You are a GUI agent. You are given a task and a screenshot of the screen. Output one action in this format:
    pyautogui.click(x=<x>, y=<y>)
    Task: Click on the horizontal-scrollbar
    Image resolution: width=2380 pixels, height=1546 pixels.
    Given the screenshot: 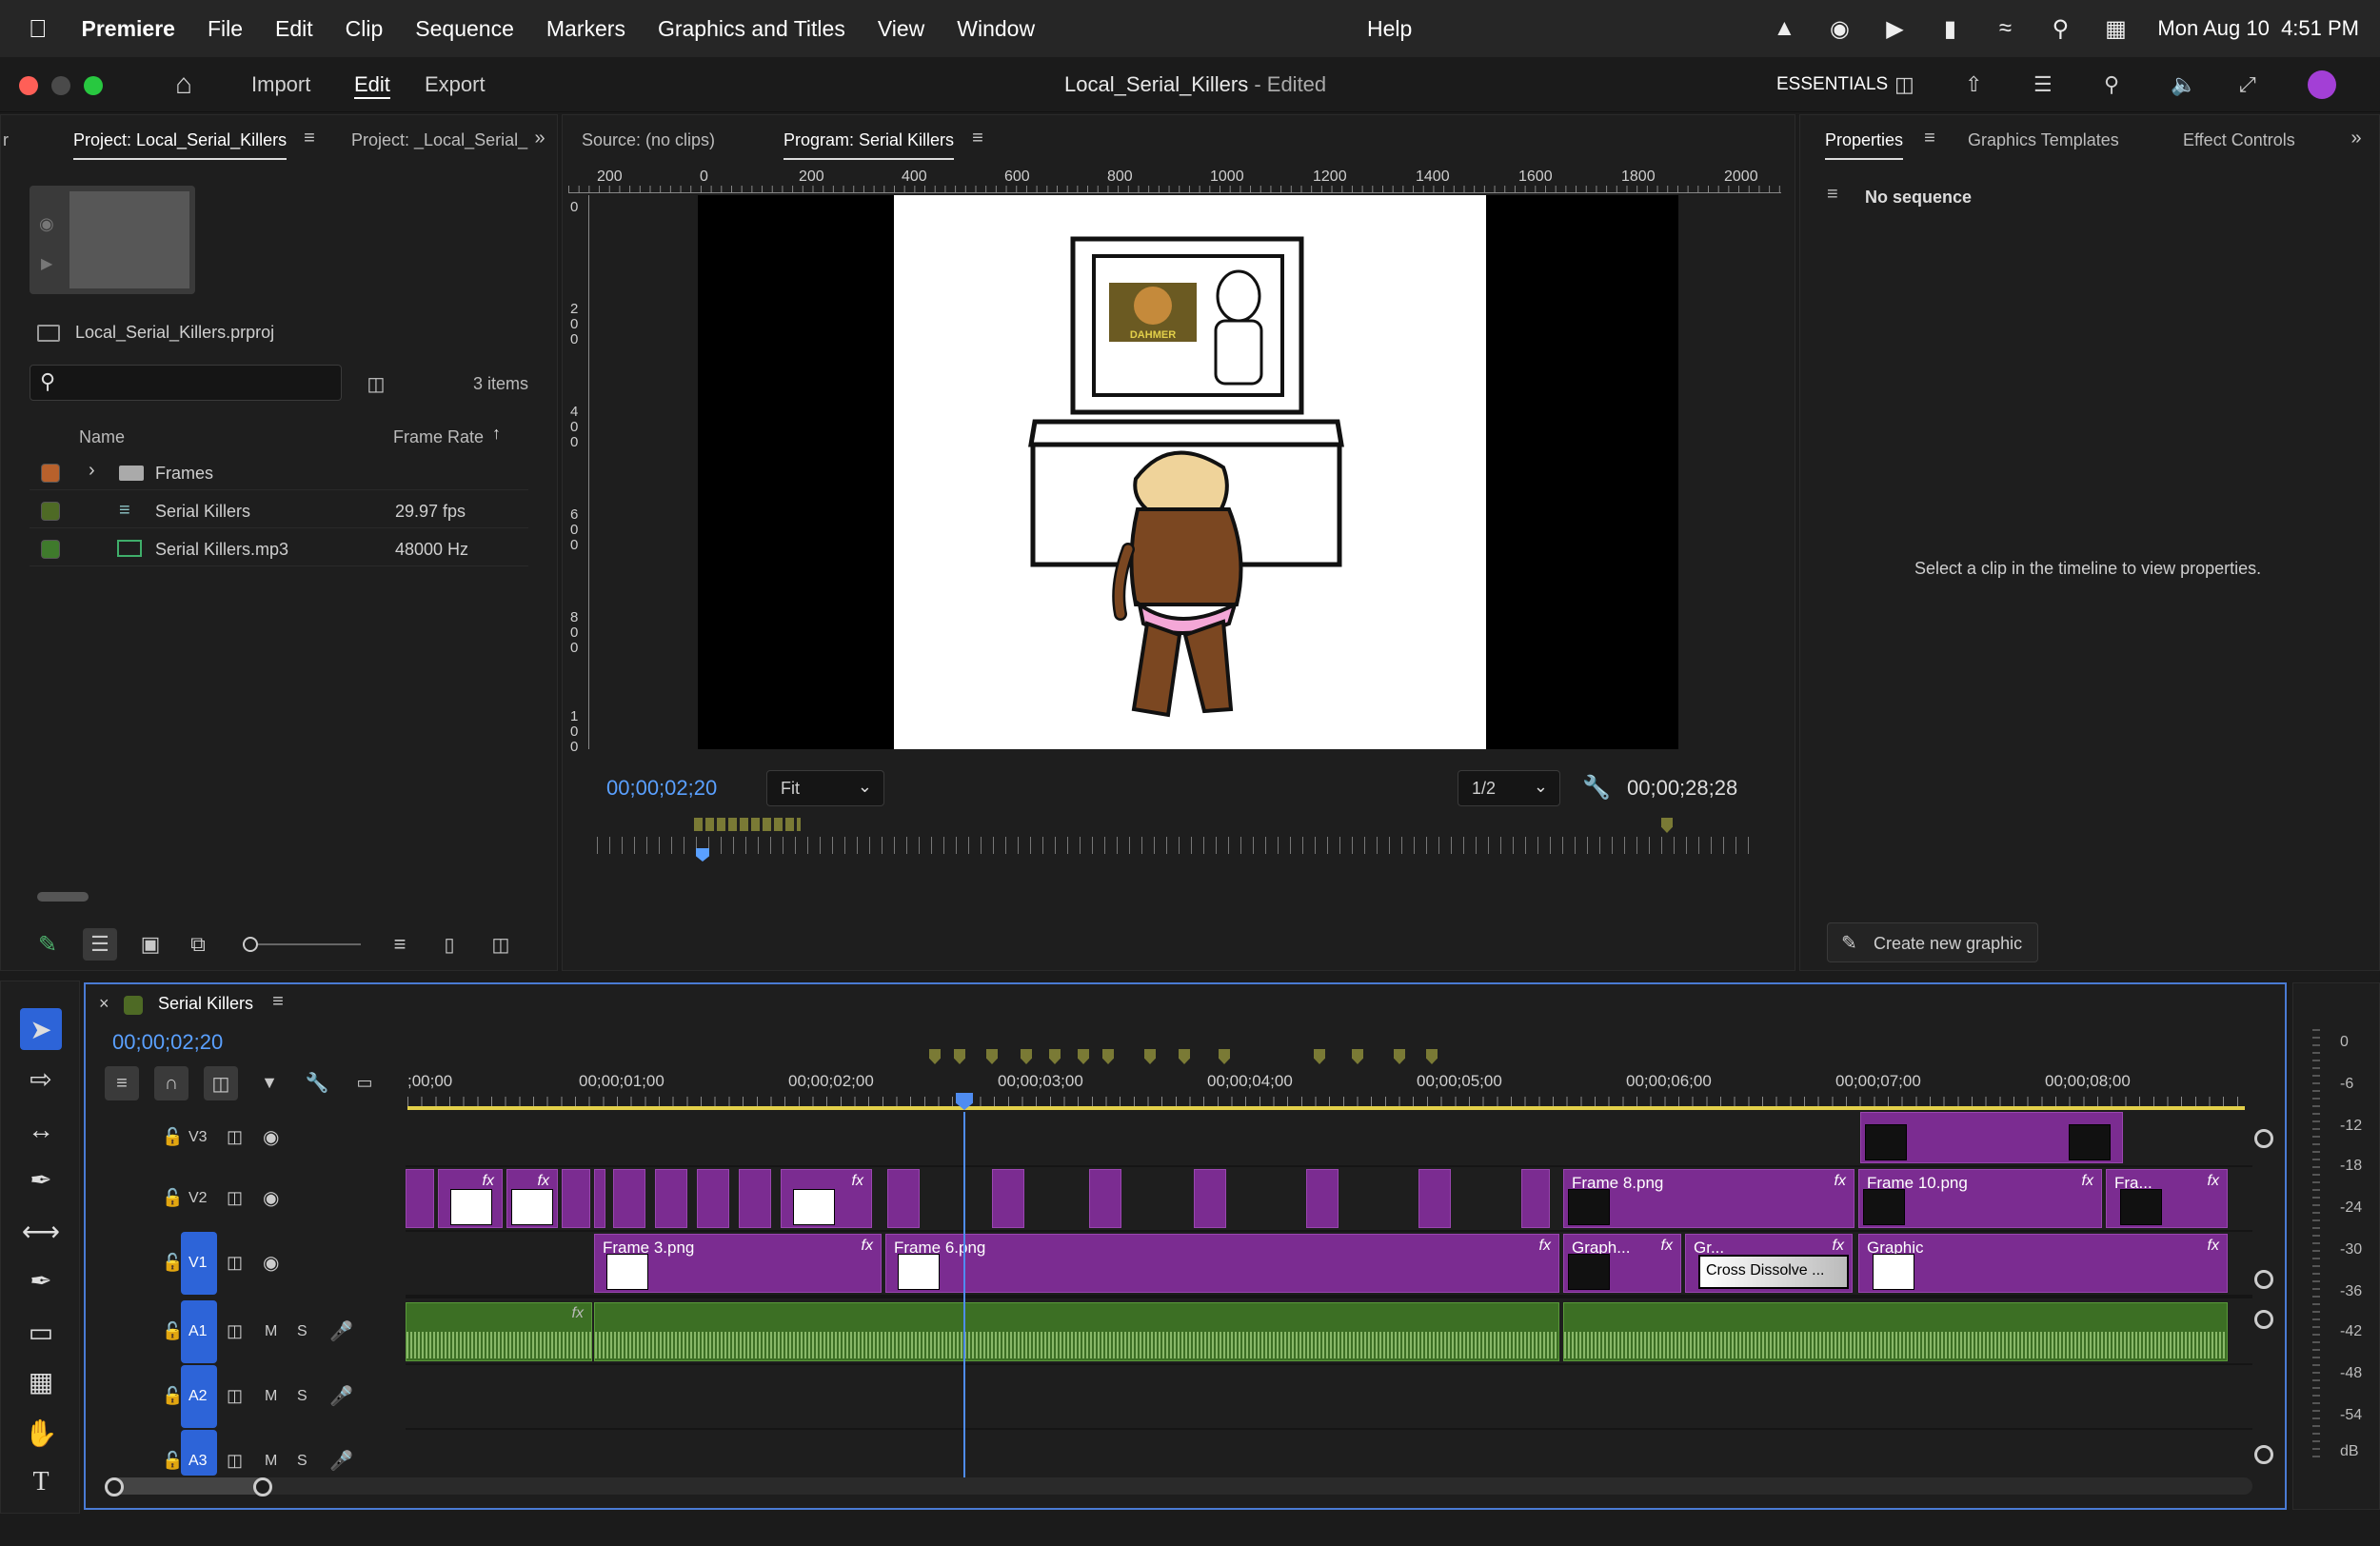 What is the action you would take?
    pyautogui.click(x=63, y=897)
    